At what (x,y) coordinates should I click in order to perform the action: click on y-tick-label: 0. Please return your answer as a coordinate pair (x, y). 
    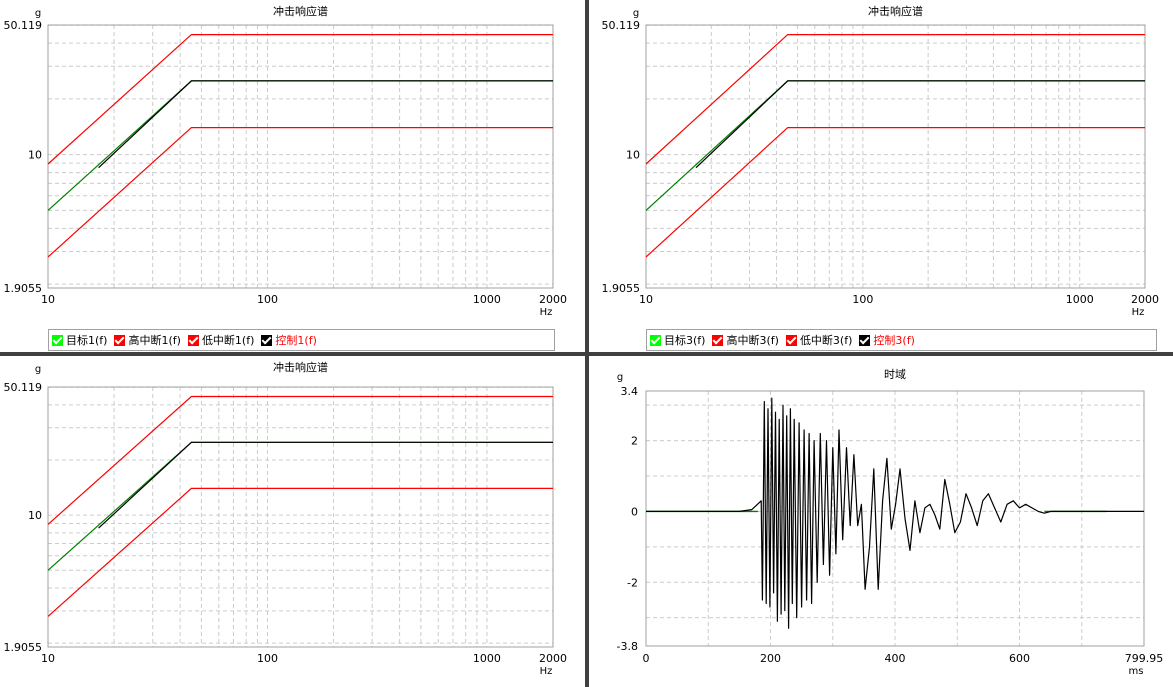
    Looking at the image, I should click on (634, 511).